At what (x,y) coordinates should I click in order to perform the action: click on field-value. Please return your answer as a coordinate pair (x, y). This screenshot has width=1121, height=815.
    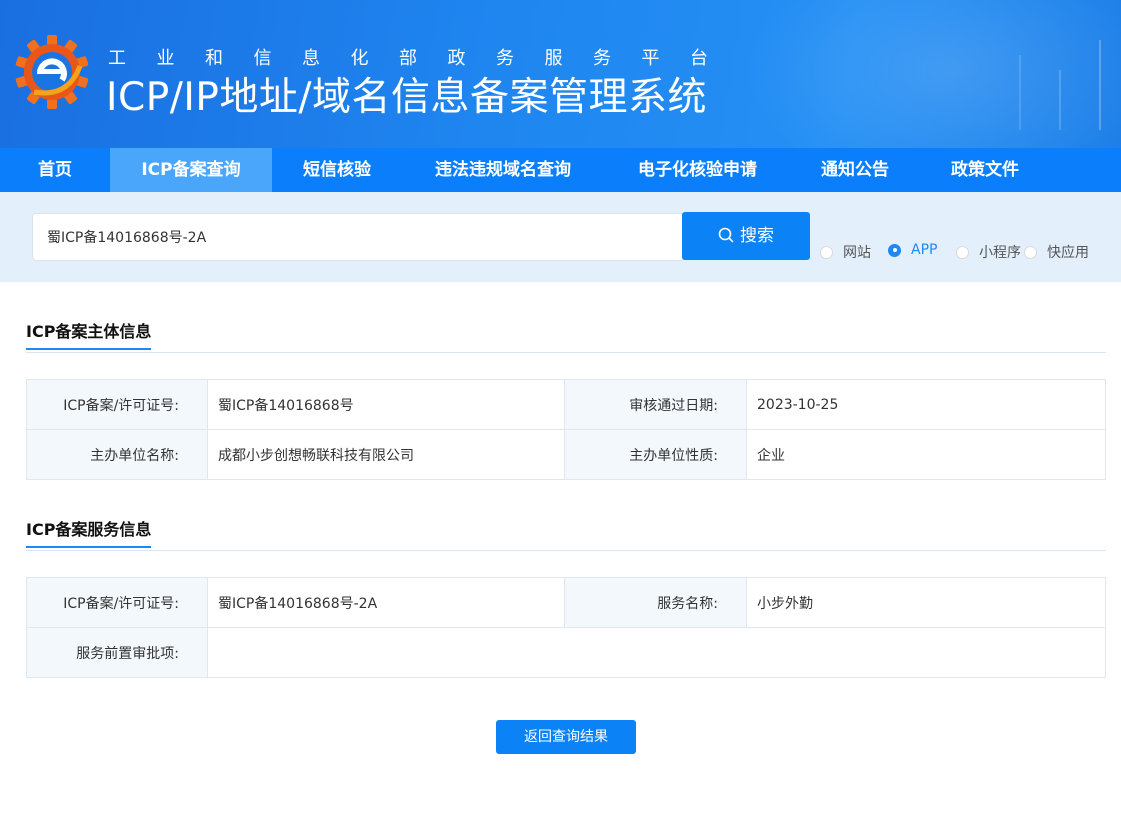
    Looking at the image, I should click on (656, 652).